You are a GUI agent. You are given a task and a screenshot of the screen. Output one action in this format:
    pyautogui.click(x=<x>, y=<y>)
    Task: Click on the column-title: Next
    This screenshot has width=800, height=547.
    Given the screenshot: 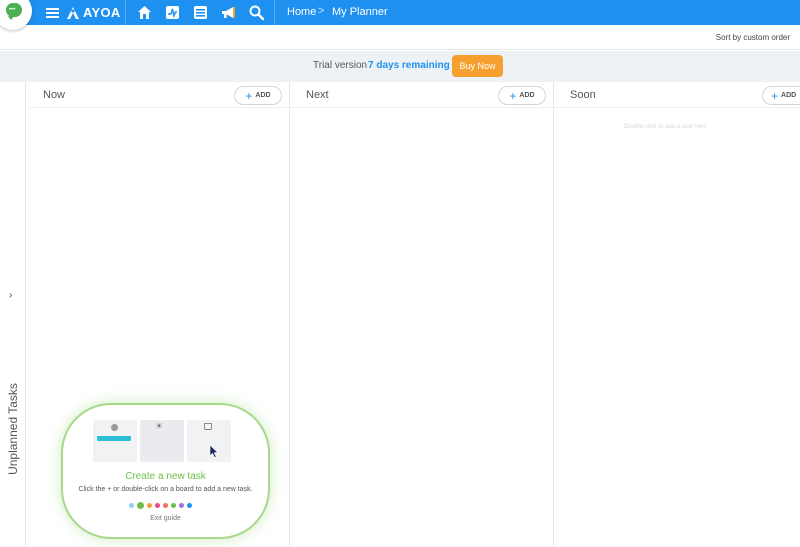 What is the action you would take?
    pyautogui.click(x=317, y=95)
    